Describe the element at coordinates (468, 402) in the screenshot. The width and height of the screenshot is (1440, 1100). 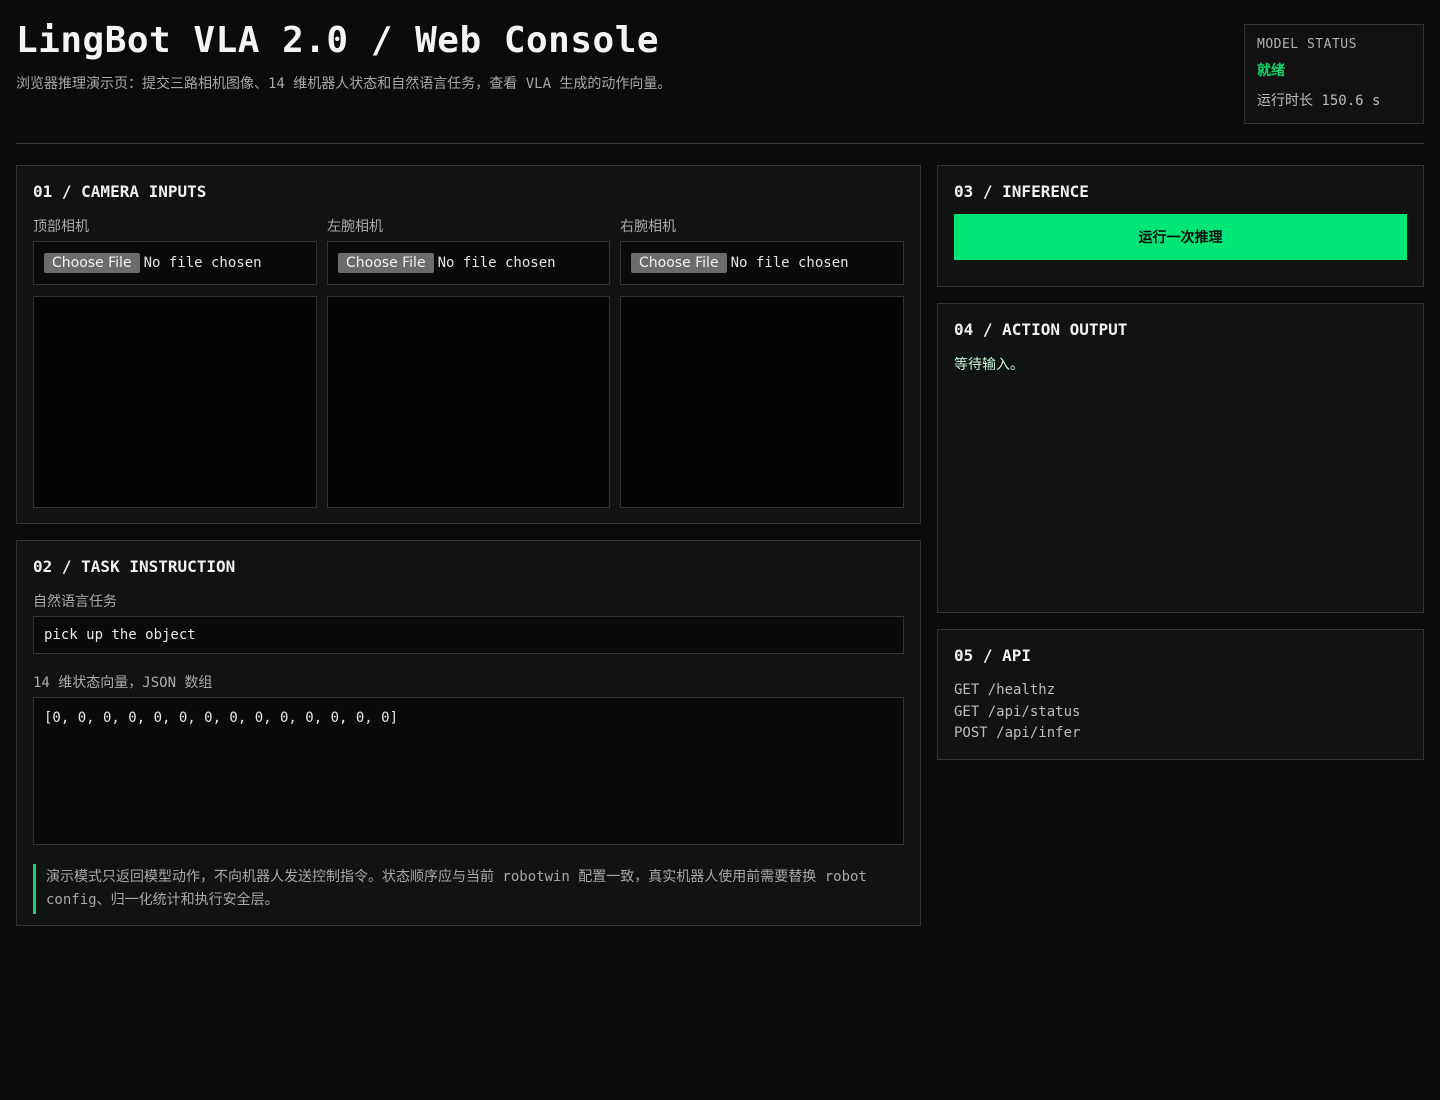
I see `camera-left-wrist-preview` at that location.